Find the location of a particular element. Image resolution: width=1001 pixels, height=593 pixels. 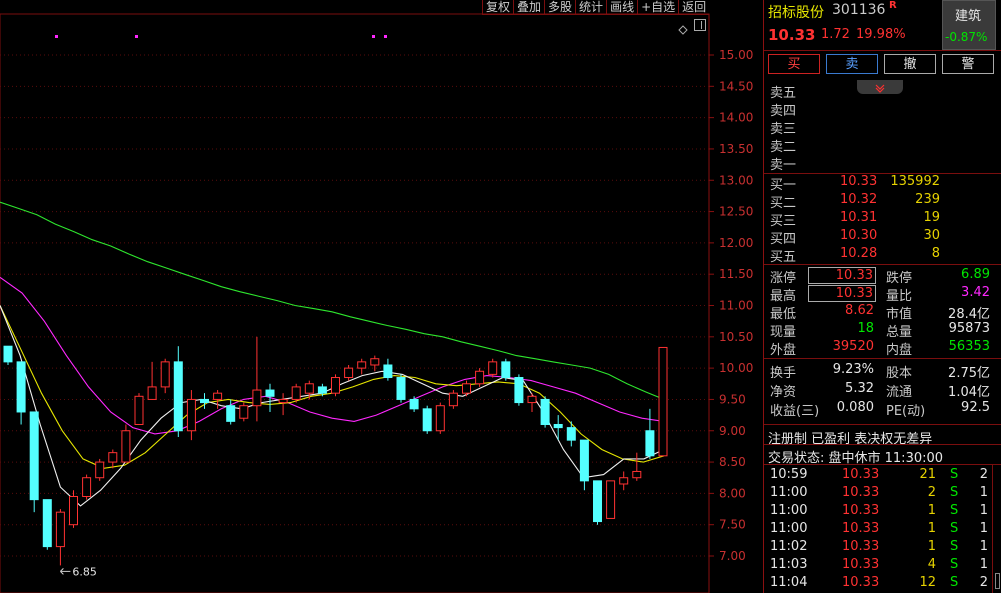

stat-label: 涨停 is located at coordinates (783, 278).